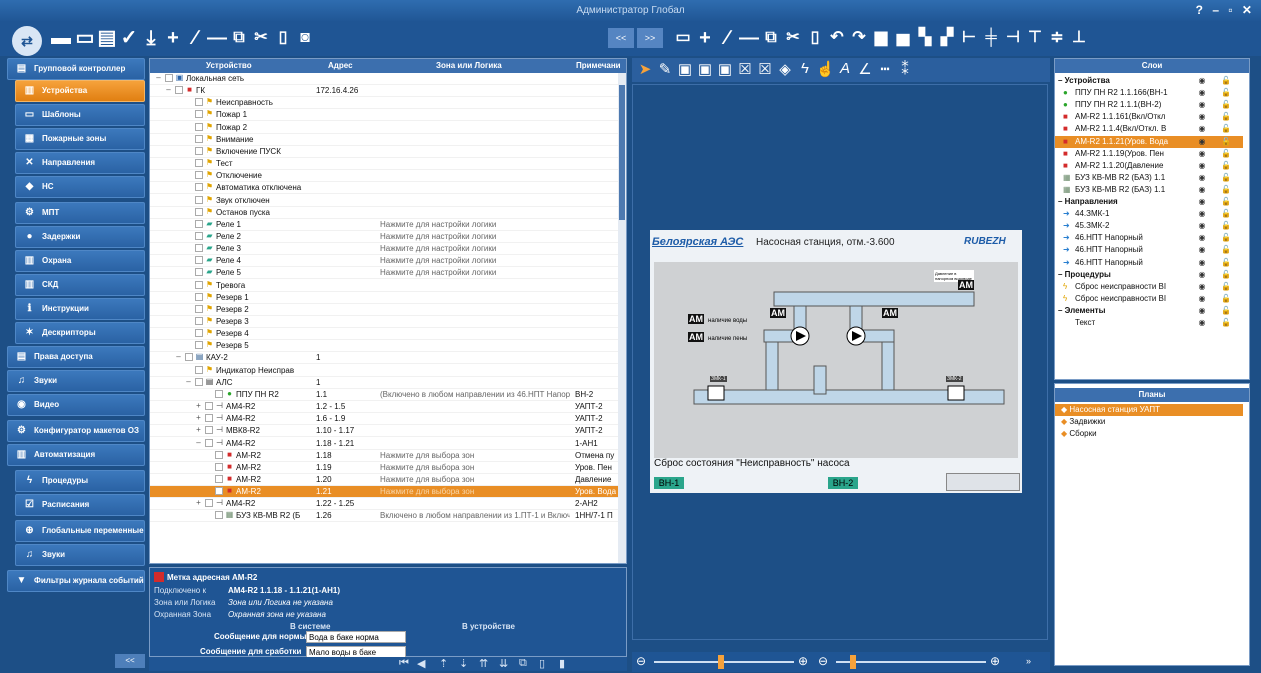 The height and width of the screenshot is (673, 1261). Describe the element at coordinates (284, 590) in the screenshot. I see `props-connected-value: АМ4-R2 1.1.18 - 1.1.21(1-АН1)` at that location.